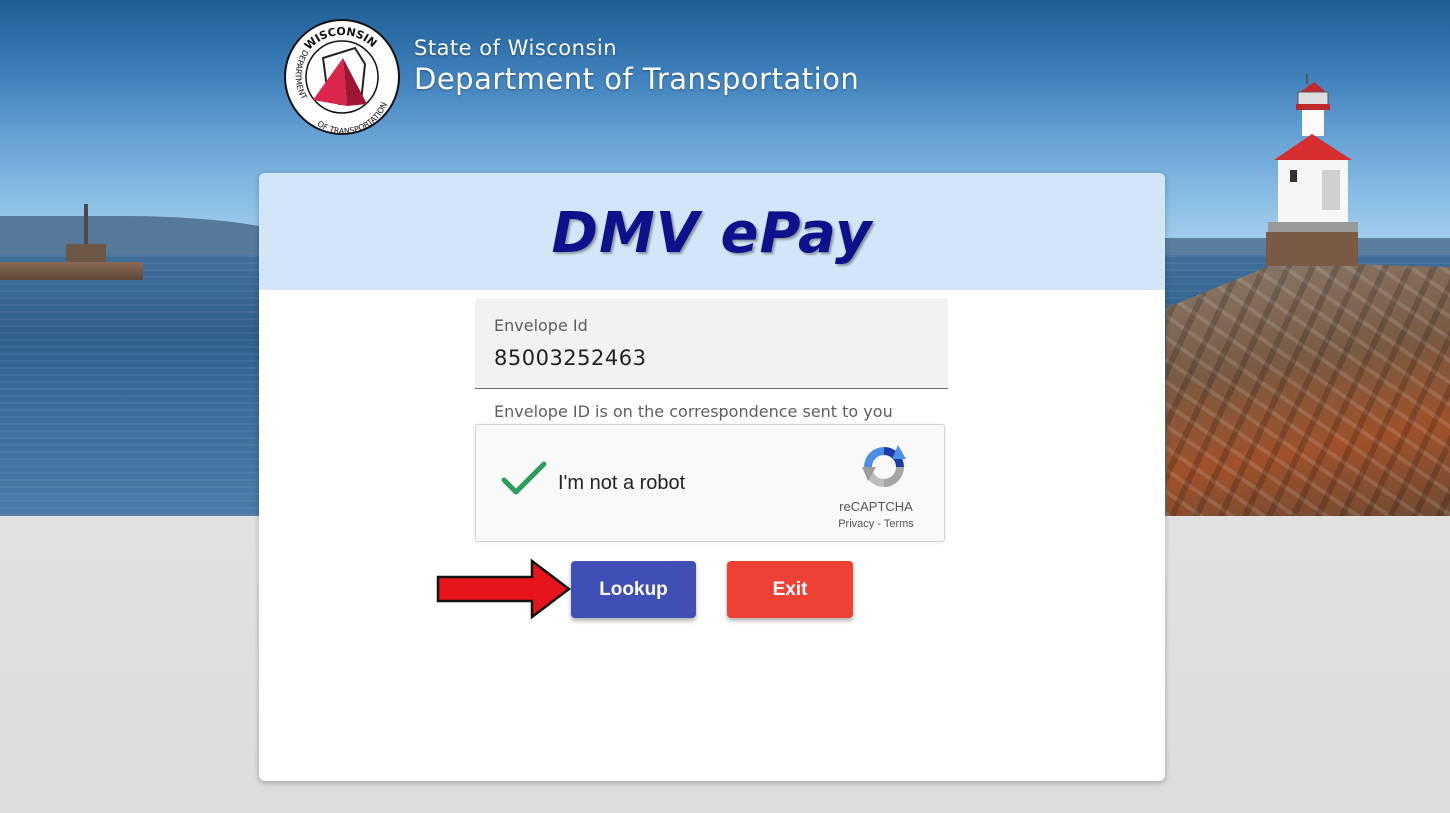 The image size is (1450, 813). I want to click on pier, so click(71, 271).